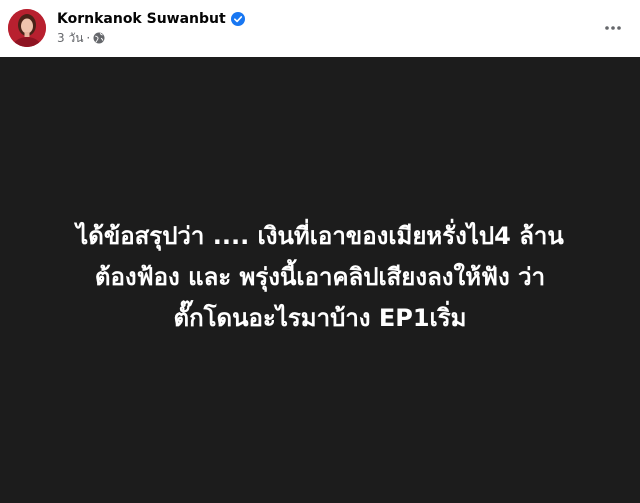 This screenshot has height=503, width=640. I want to click on post-timestamp: 3 วัน, so click(70, 38).